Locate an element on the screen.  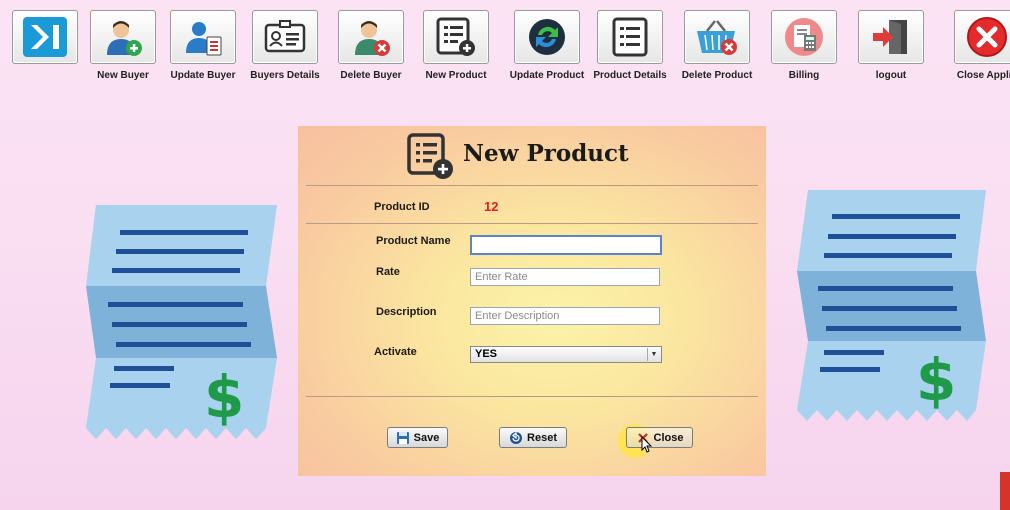
toolbar-item-billing: Billing is located at coordinates (804, 45).